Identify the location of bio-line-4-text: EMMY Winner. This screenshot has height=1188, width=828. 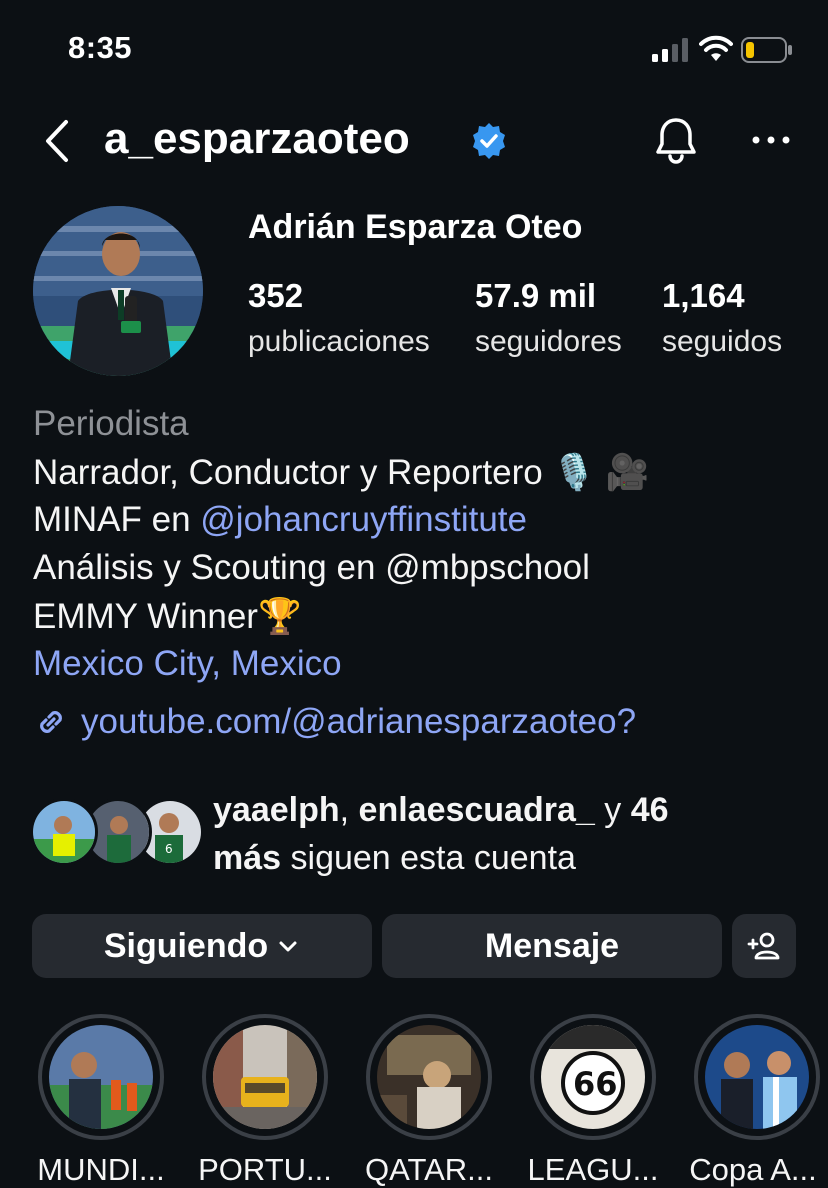
(145, 616).